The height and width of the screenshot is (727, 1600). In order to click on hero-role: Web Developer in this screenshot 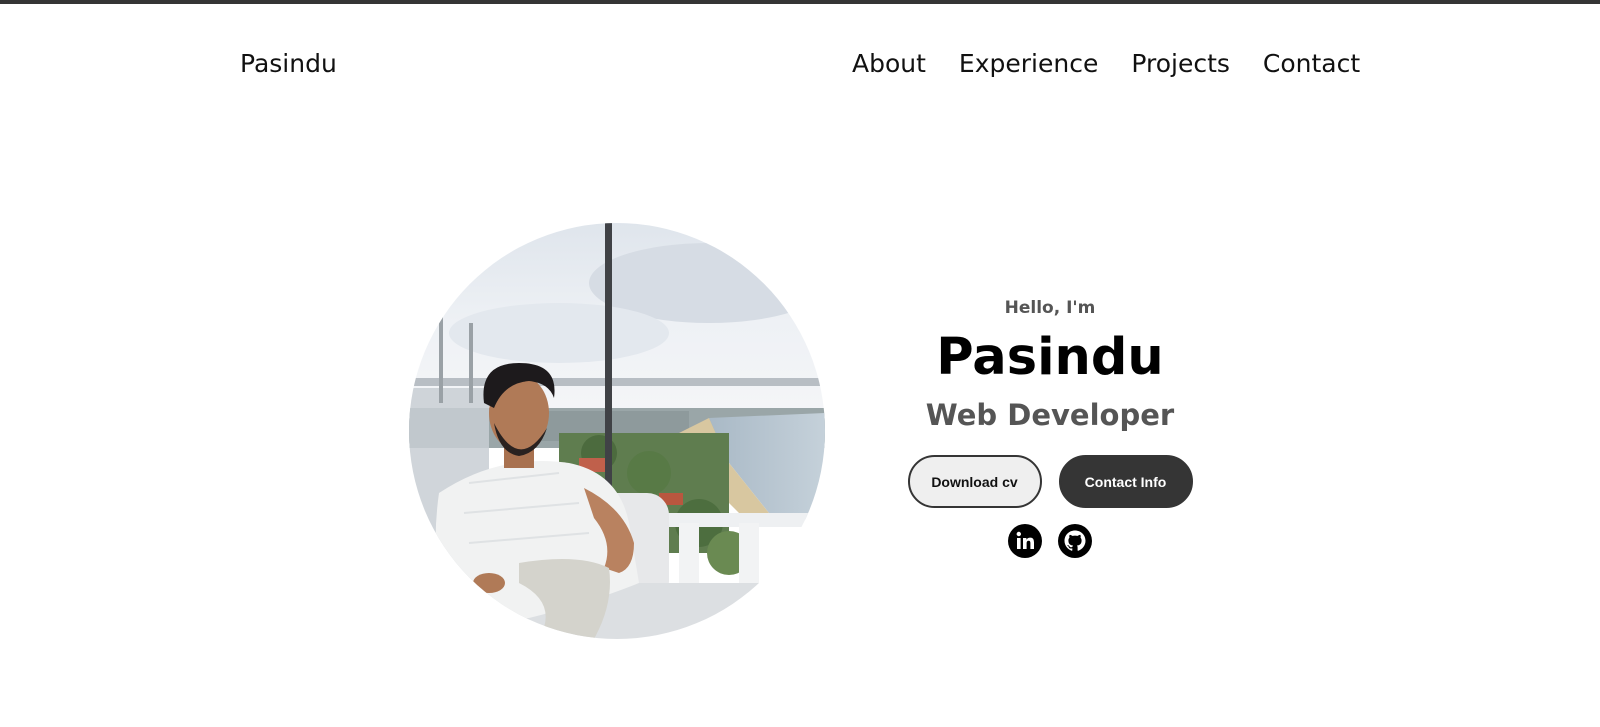, I will do `click(1050, 415)`.